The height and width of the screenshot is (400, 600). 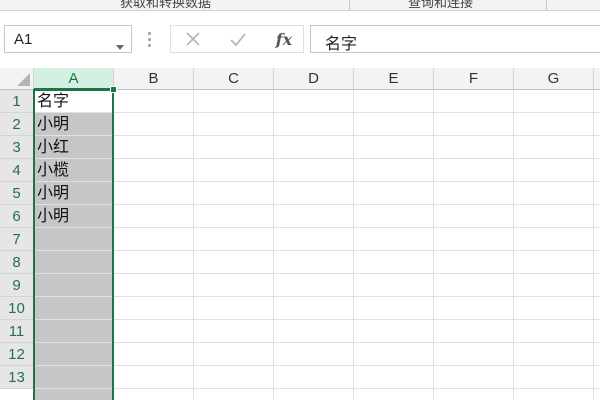 What do you see at coordinates (53, 193) in the screenshot?
I see `cell-a5: 小明` at bounding box center [53, 193].